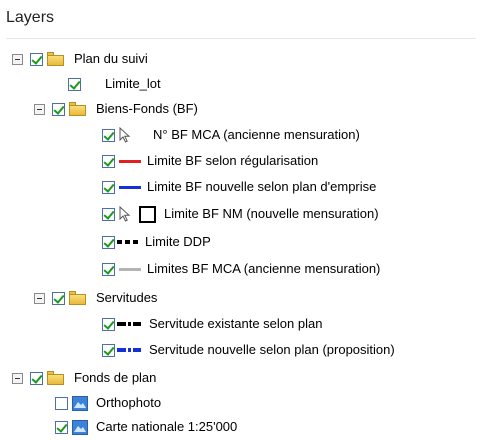 The width and height of the screenshot is (481, 440). Describe the element at coordinates (108, 242) in the screenshot. I see `checkbox-limite-ddp` at that location.